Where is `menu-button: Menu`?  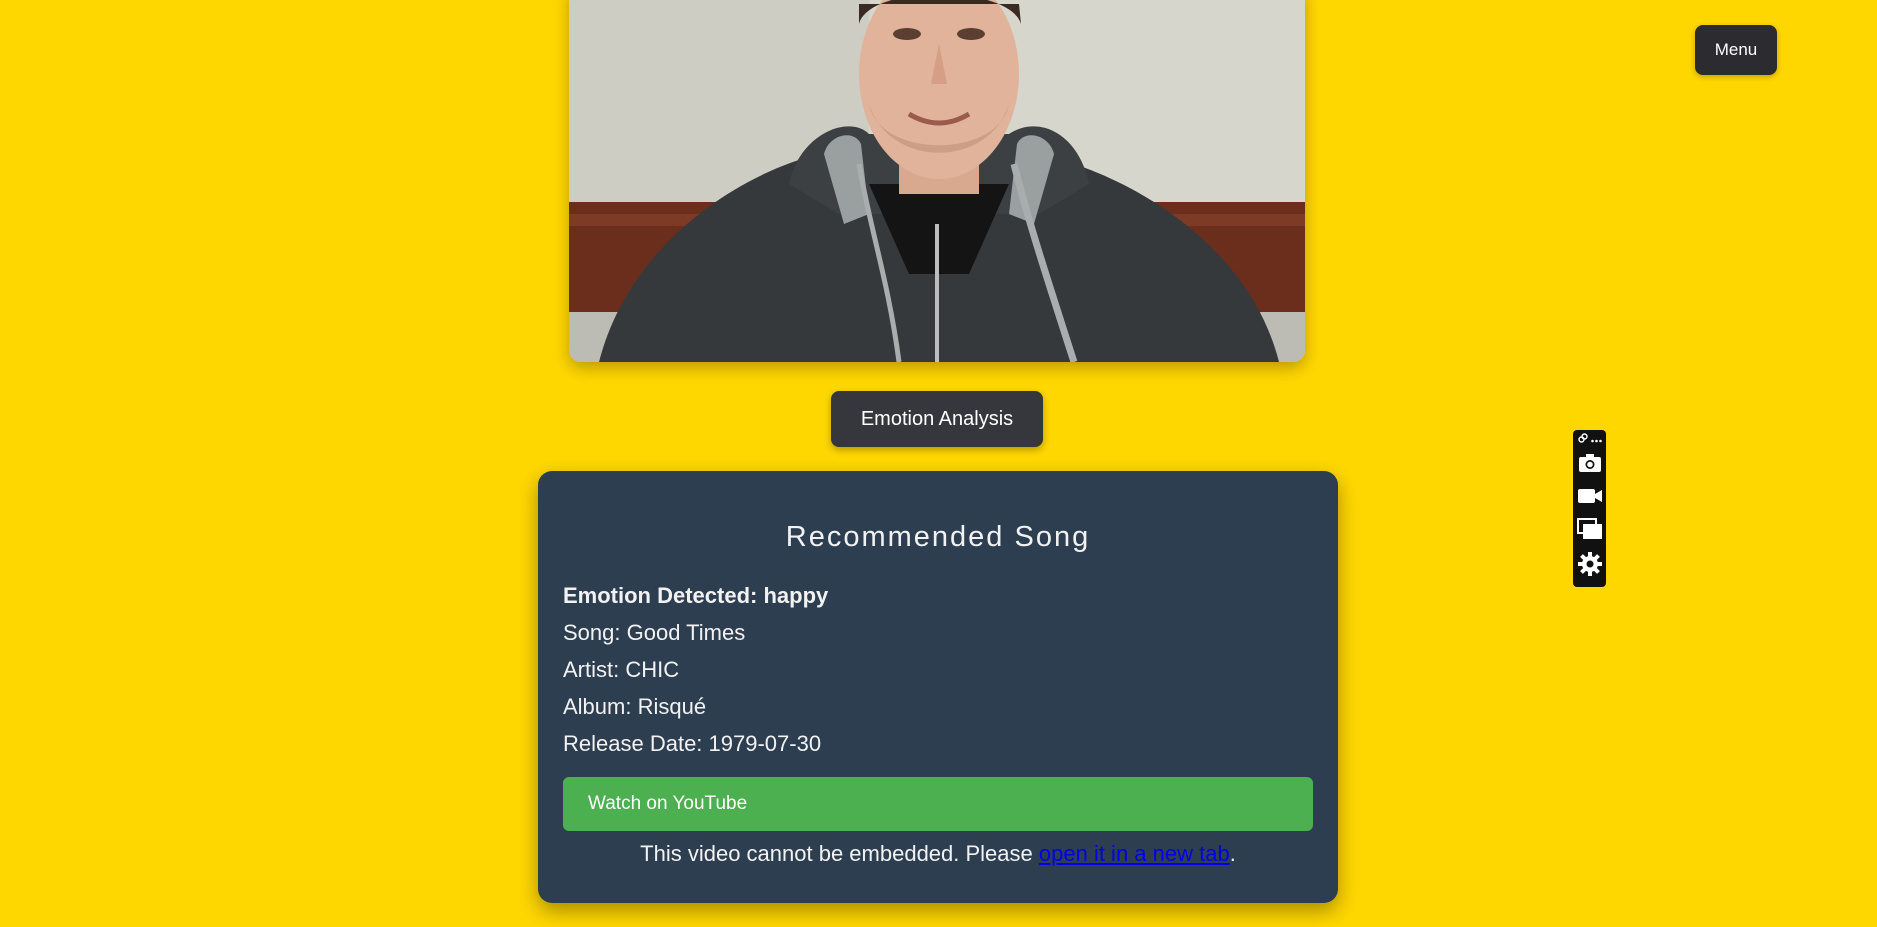
menu-button: Menu is located at coordinates (1736, 50).